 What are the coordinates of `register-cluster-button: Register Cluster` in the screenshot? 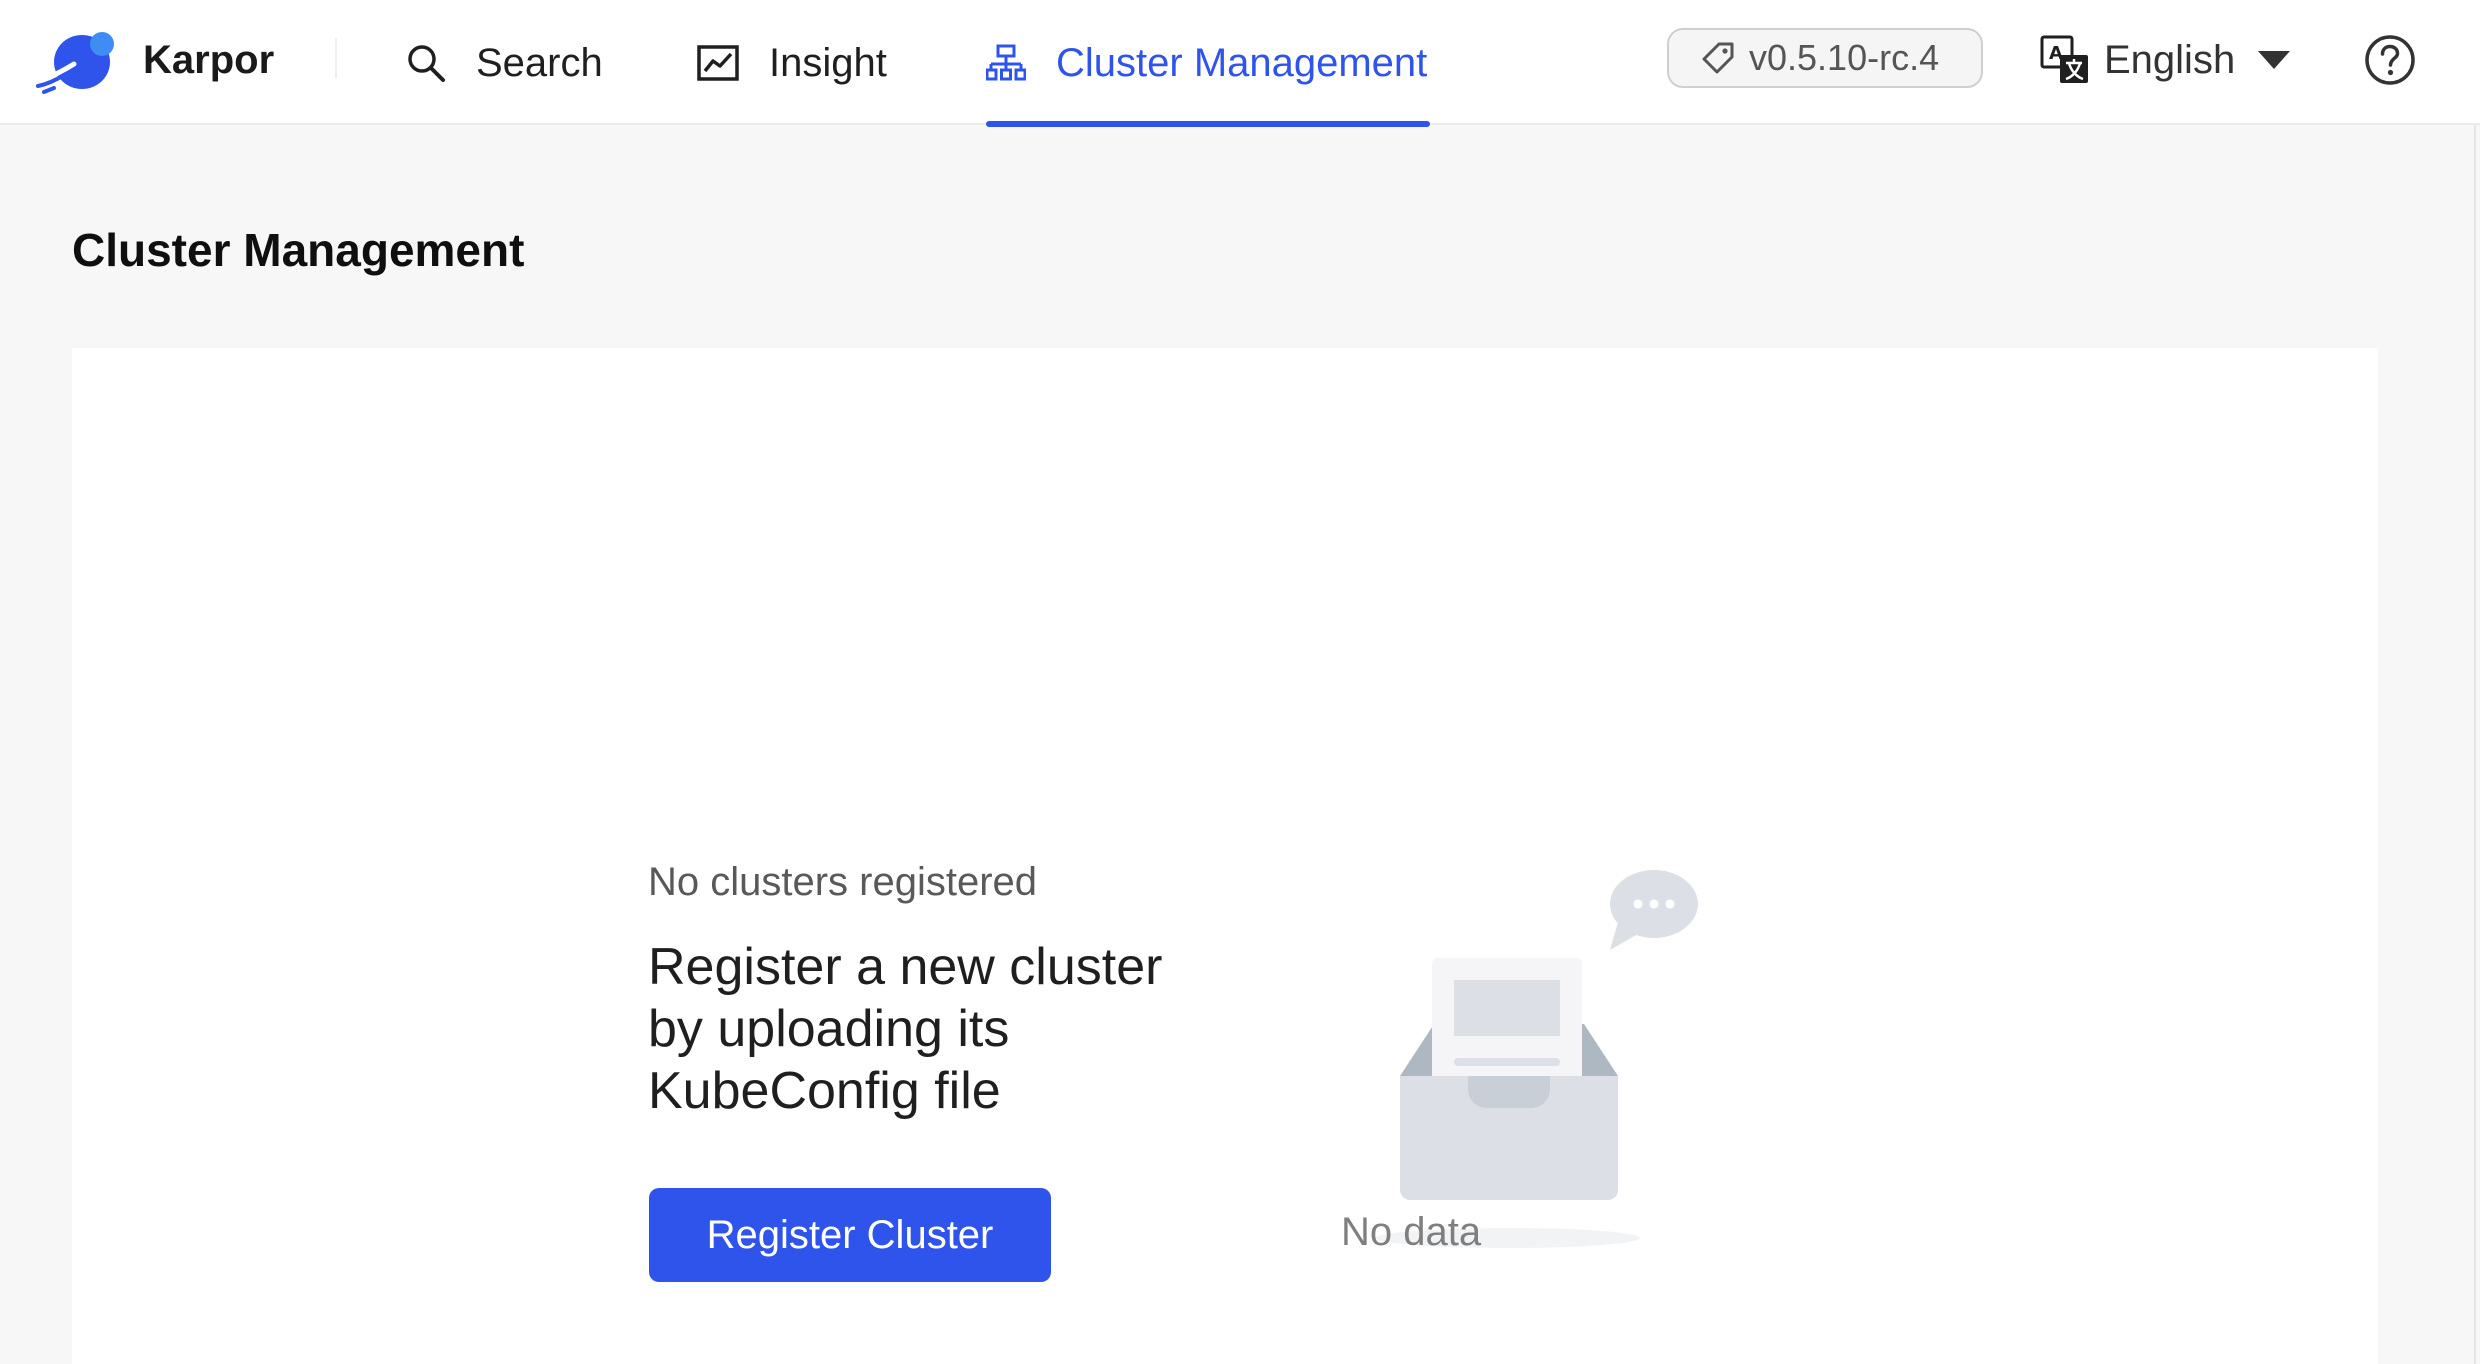 It's located at (850, 1235).